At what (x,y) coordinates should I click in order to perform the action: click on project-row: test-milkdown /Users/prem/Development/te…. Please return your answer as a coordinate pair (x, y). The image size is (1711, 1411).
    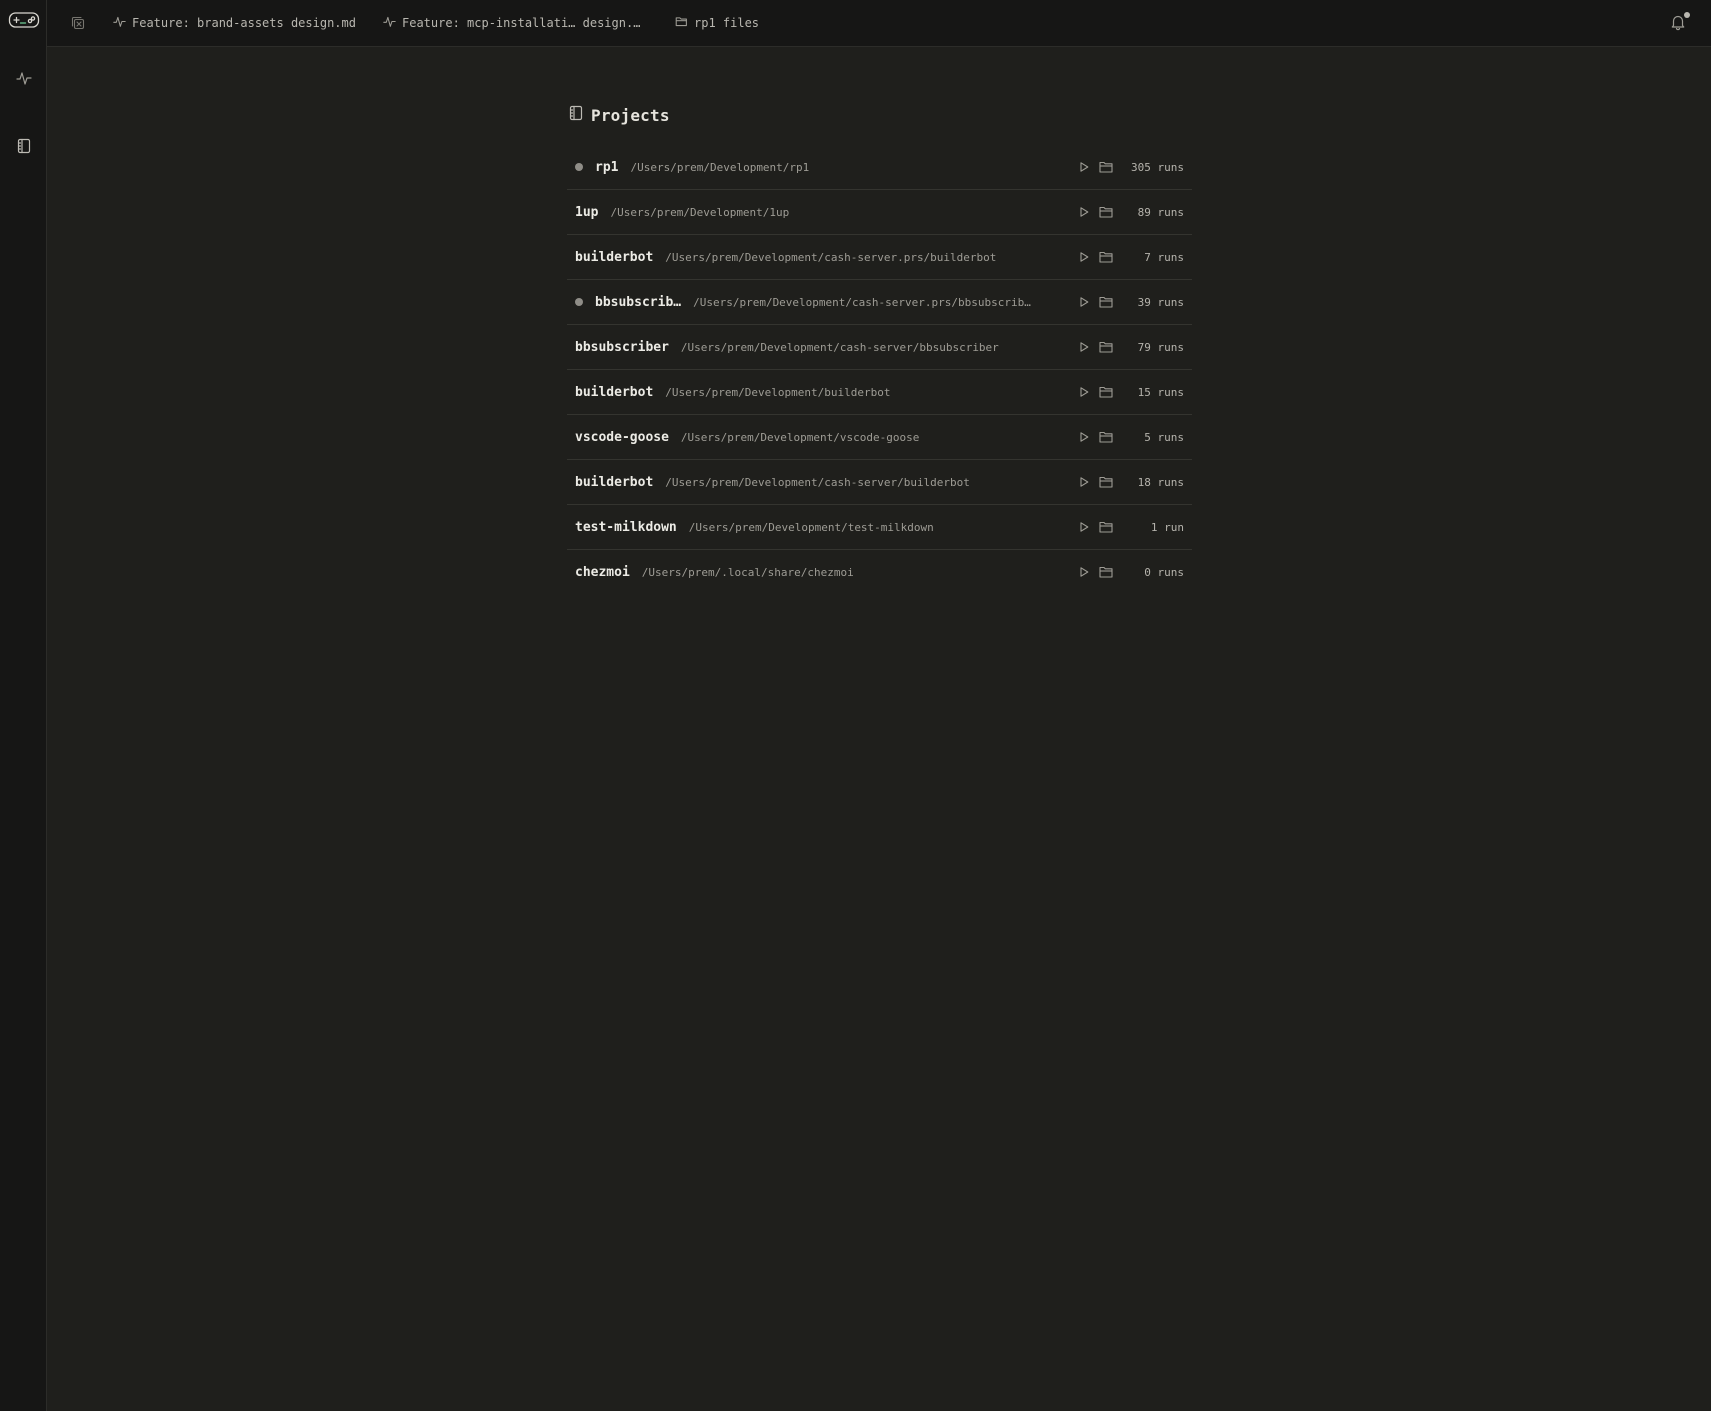
    Looking at the image, I should click on (879, 527).